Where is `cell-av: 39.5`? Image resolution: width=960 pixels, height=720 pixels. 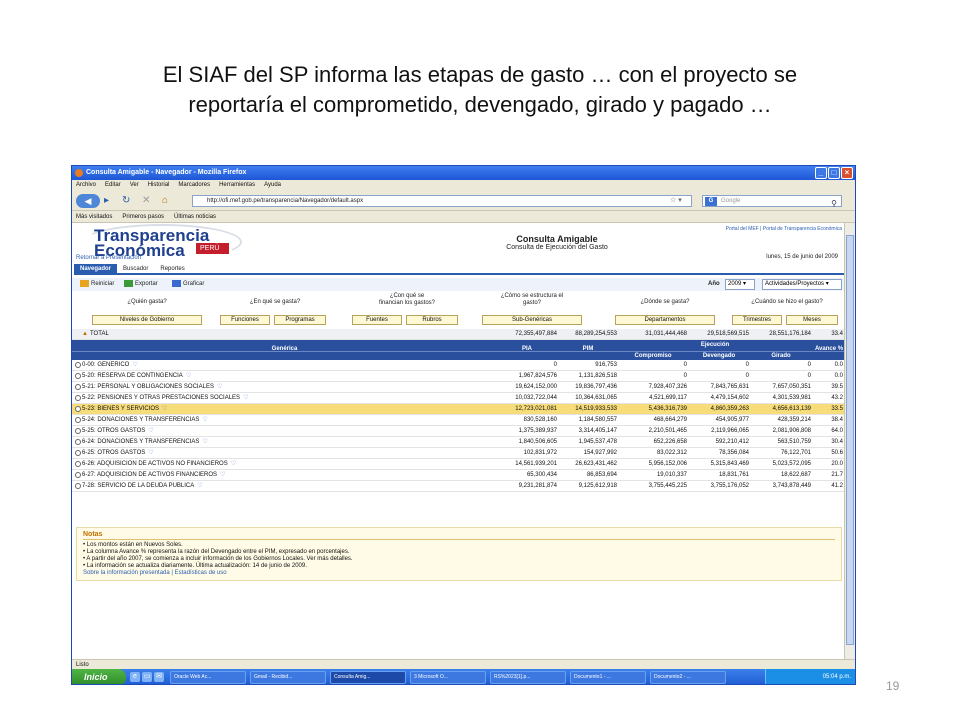
cell-av: 39.5 is located at coordinates (837, 387).